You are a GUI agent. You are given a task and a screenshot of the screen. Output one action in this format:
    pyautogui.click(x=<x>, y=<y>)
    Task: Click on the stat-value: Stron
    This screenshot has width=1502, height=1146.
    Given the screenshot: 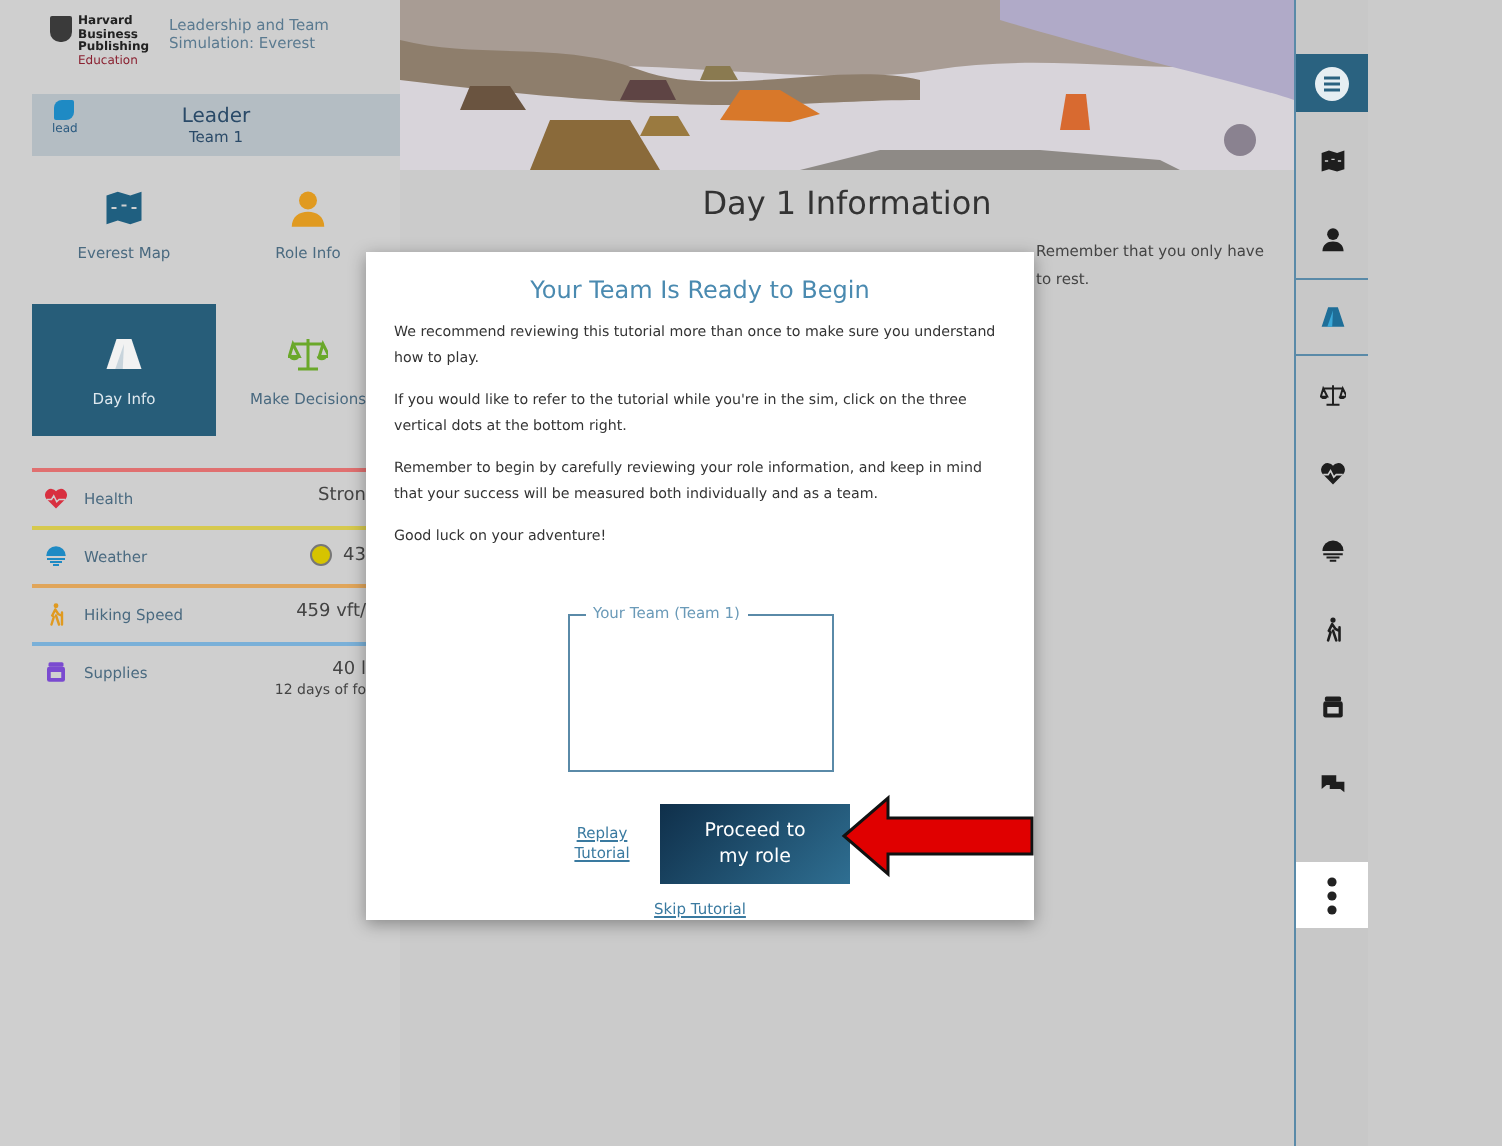 What is the action you would take?
    pyautogui.click(x=342, y=496)
    